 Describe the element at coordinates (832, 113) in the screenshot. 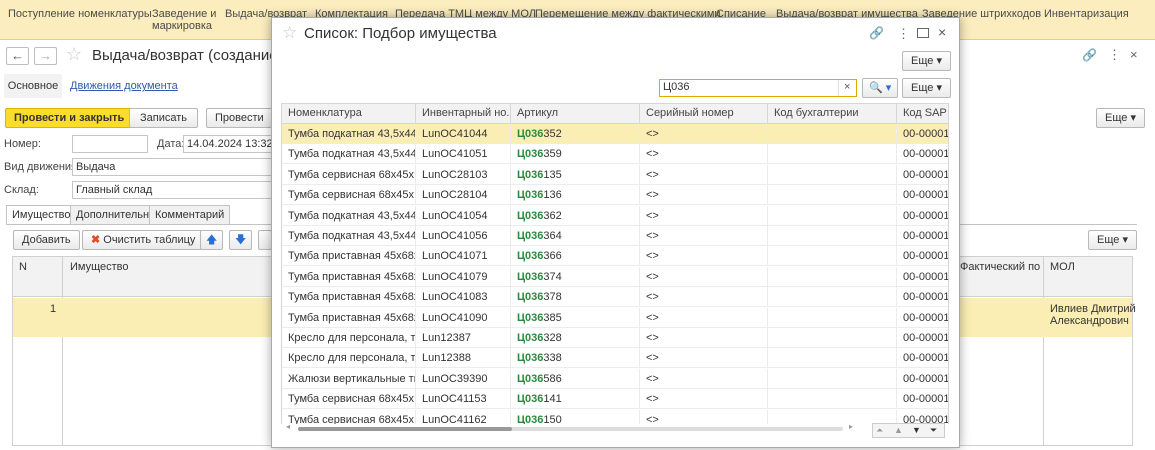

I see `column-accounting-code: Код бухгалтерии` at that location.